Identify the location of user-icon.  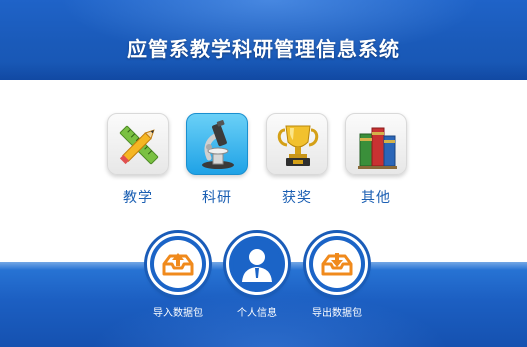
(257, 265).